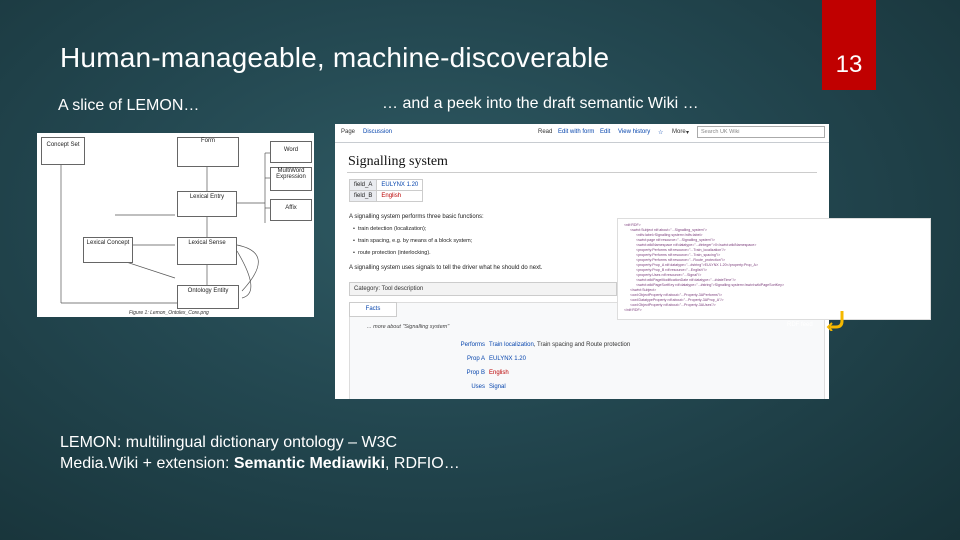  What do you see at coordinates (687, 132) in the screenshot?
I see `chevron-down-icon: ▾` at bounding box center [687, 132].